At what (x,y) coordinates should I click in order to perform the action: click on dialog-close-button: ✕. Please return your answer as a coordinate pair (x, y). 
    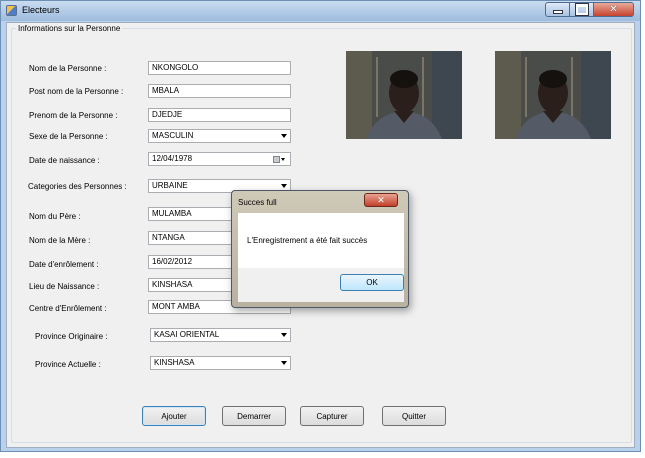
    Looking at the image, I should click on (381, 200).